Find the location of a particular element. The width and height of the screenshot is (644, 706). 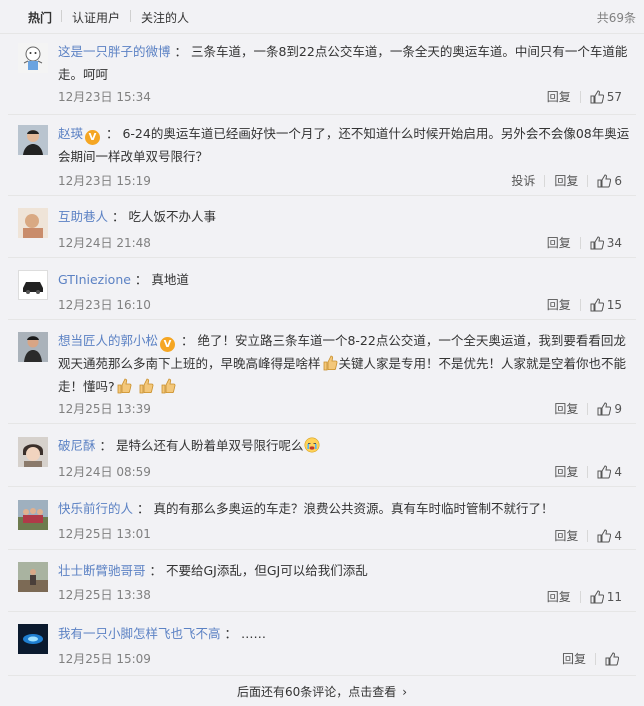

tab-following: 关注的人 is located at coordinates (165, 17).